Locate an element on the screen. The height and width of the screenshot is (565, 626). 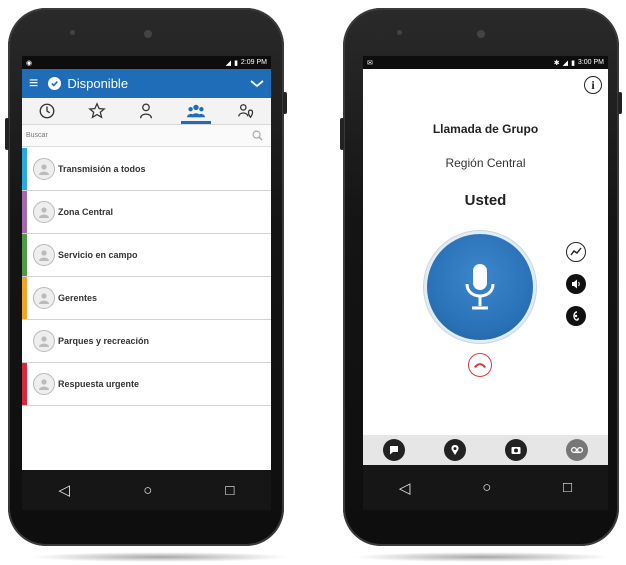
search-input is located at coordinates (101, 135).